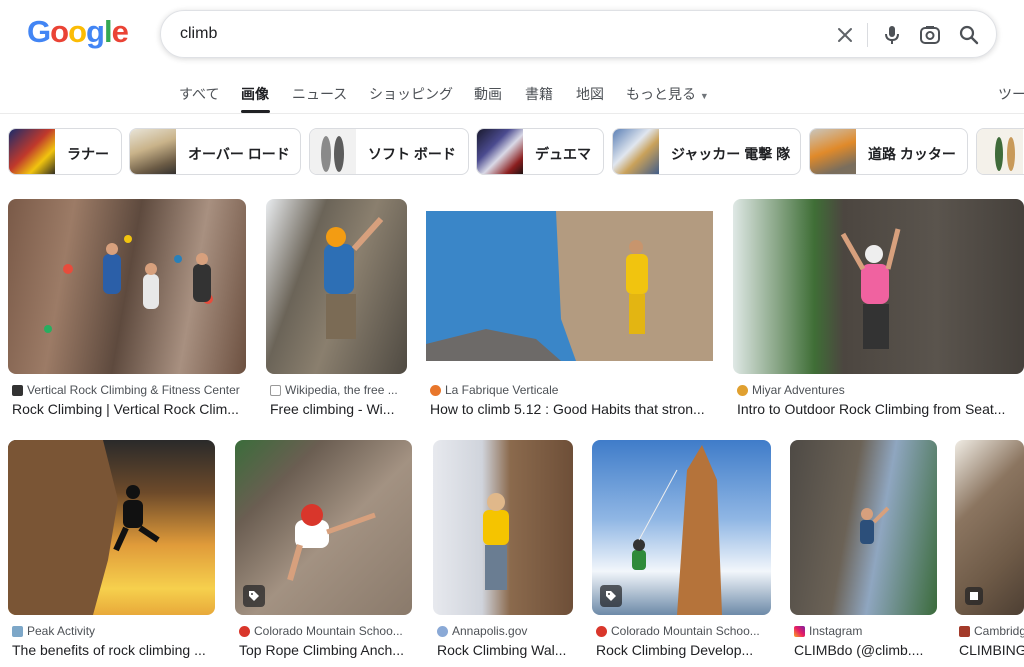 This screenshot has width=1024, height=667. What do you see at coordinates (999, 631) in the screenshot?
I see `result-source-text: Cambridge` at bounding box center [999, 631].